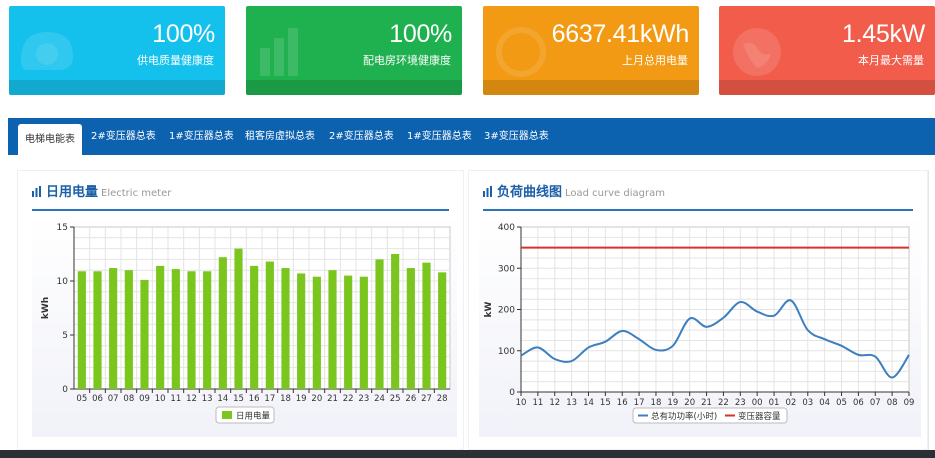 The height and width of the screenshot is (458, 935). What do you see at coordinates (136, 193) in the screenshot?
I see `panel-subtitle: Electric meter` at bounding box center [136, 193].